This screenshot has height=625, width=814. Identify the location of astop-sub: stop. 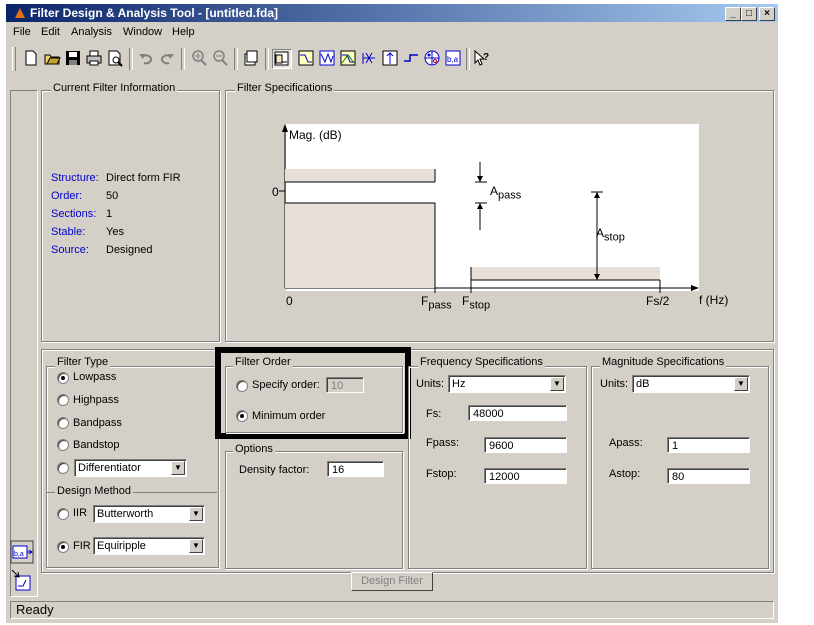
(614, 237).